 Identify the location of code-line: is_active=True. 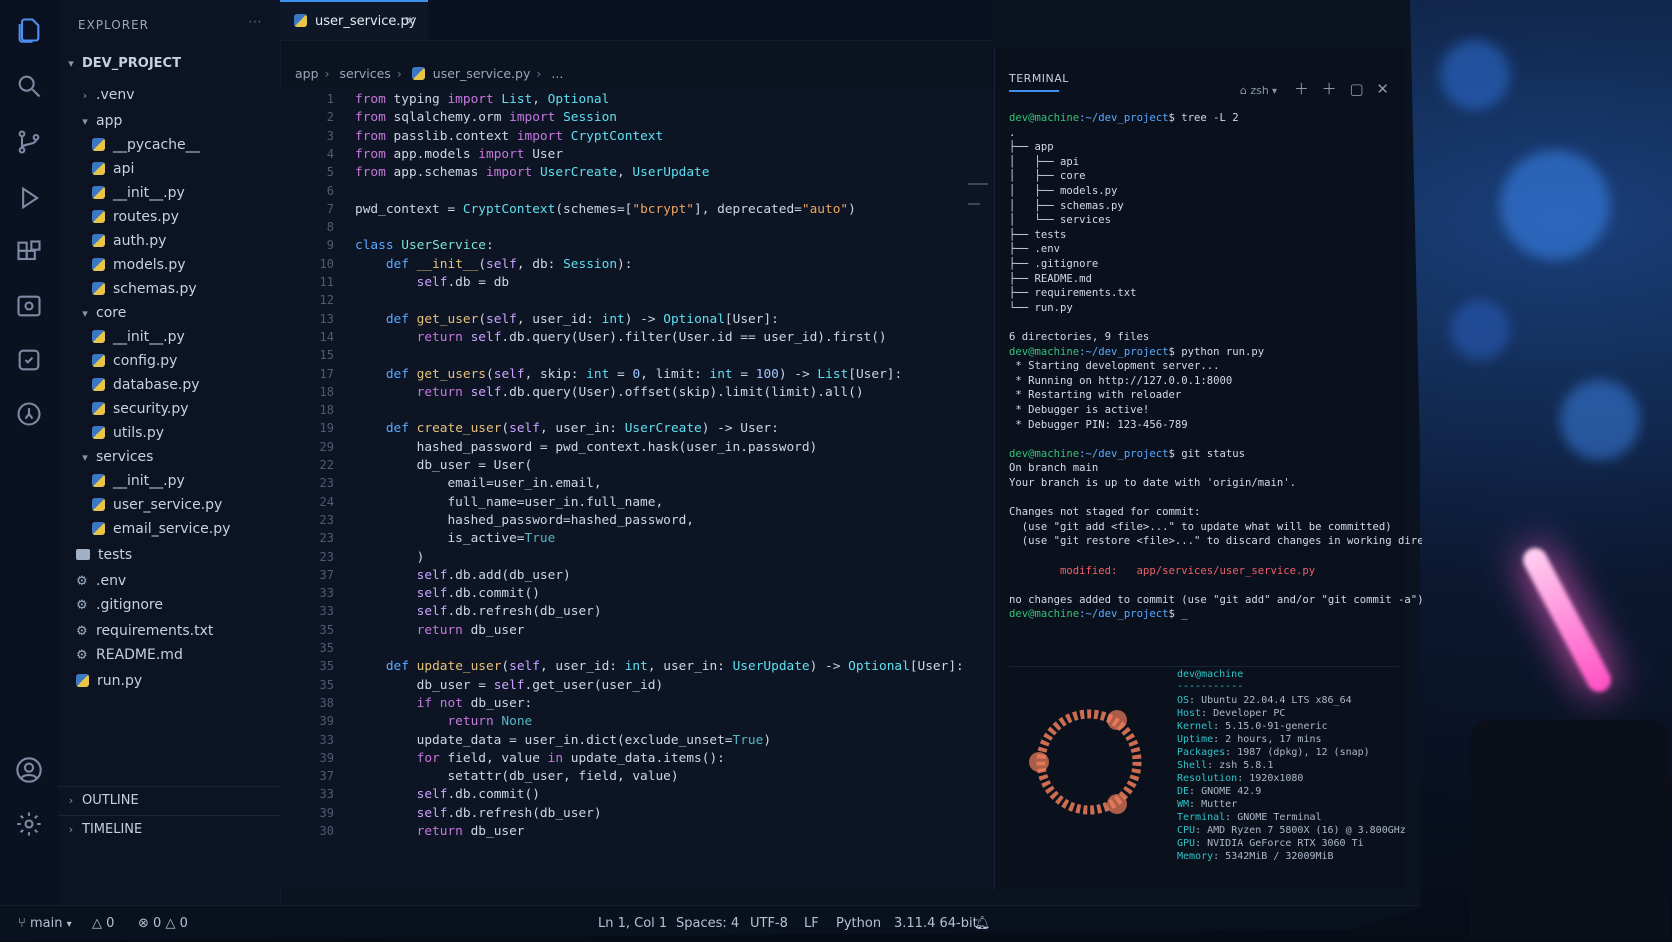
(455, 538).